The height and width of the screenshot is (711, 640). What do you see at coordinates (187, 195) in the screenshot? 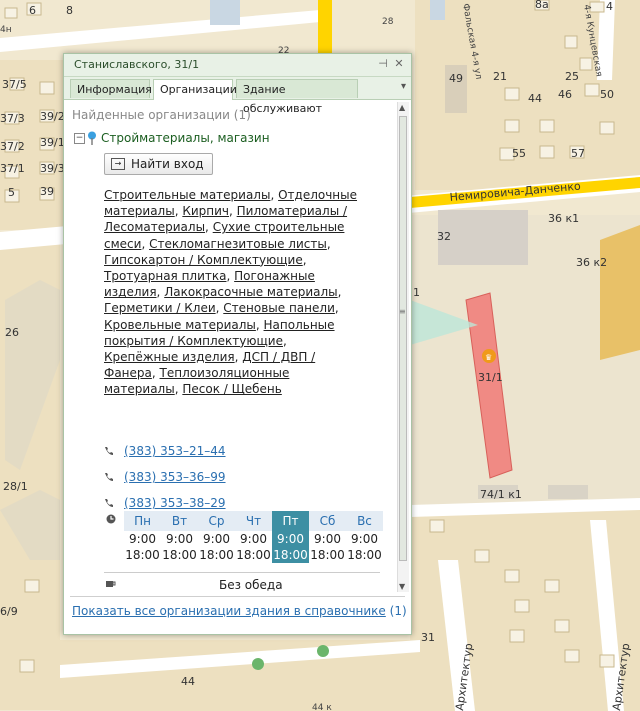
I see `category-link: Строительные материалы` at bounding box center [187, 195].